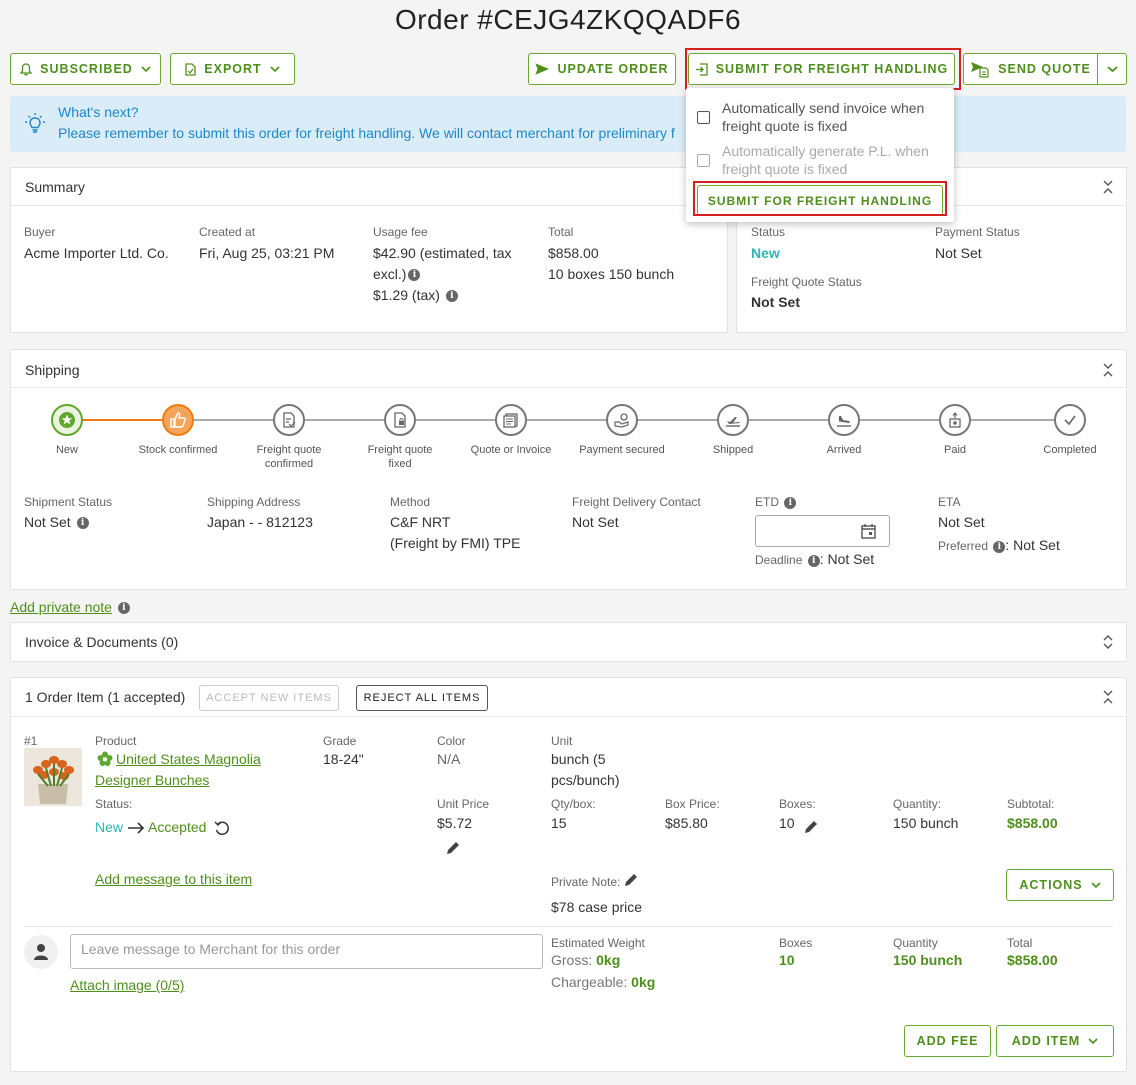  What do you see at coordinates (733, 450) in the screenshot?
I see `step-label: Shipped` at bounding box center [733, 450].